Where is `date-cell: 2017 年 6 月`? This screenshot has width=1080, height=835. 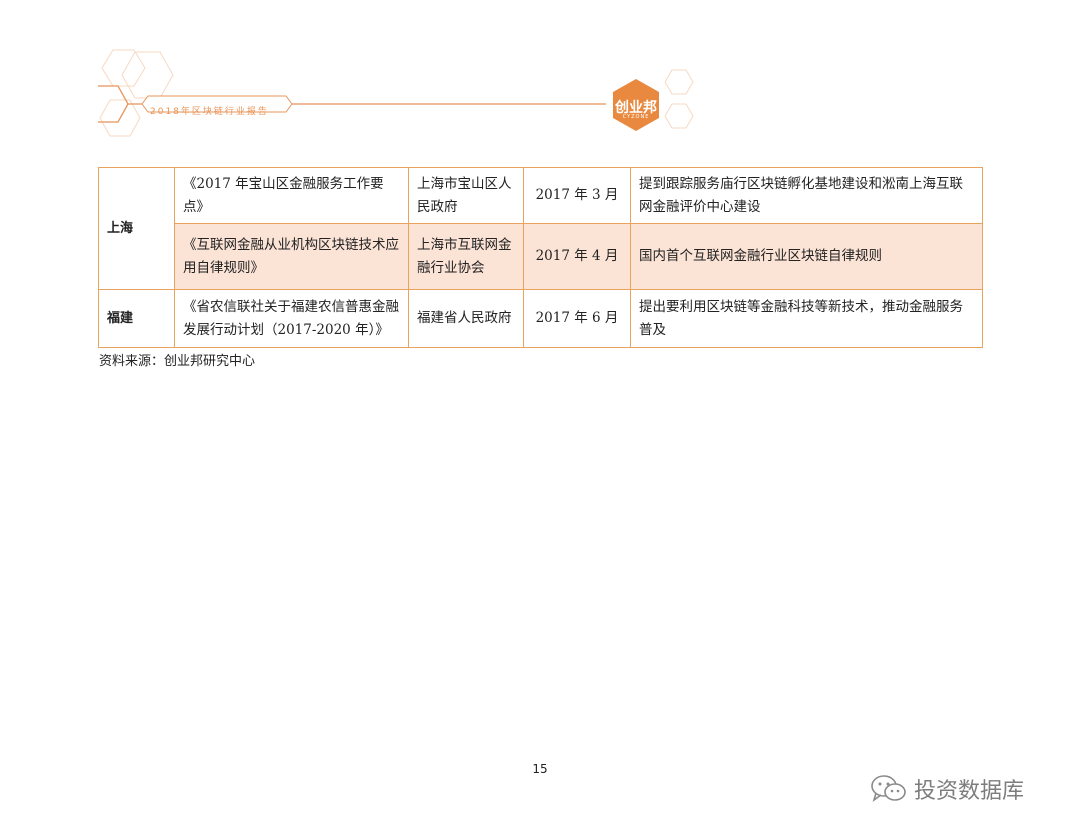
date-cell: 2017 年 6 月 is located at coordinates (577, 318).